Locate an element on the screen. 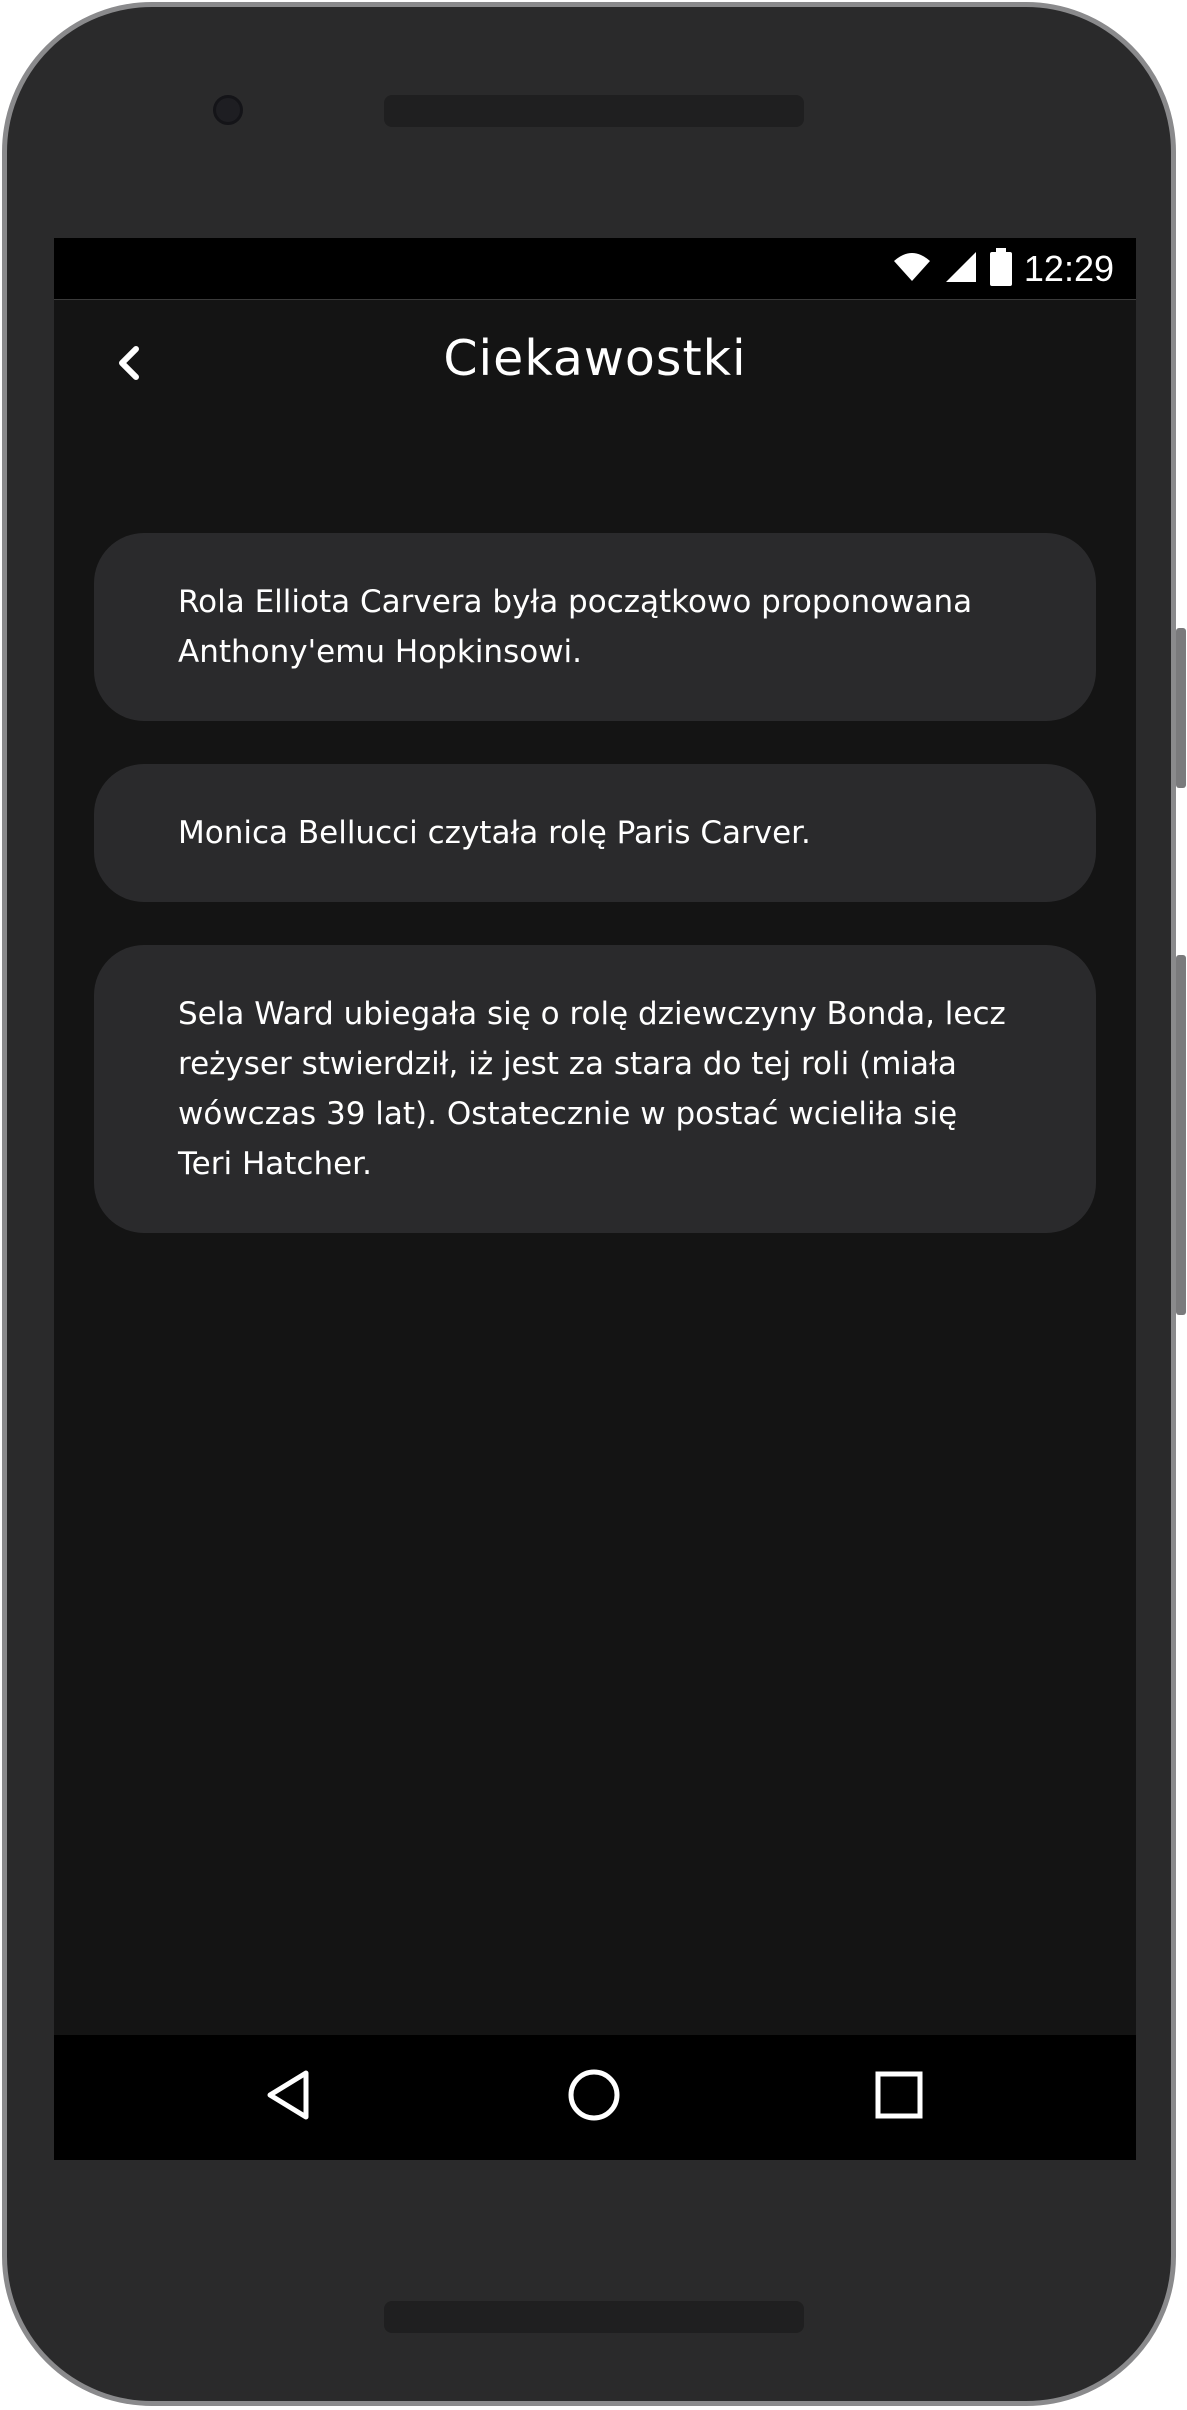  nav-home-icon is located at coordinates (594, 2097).